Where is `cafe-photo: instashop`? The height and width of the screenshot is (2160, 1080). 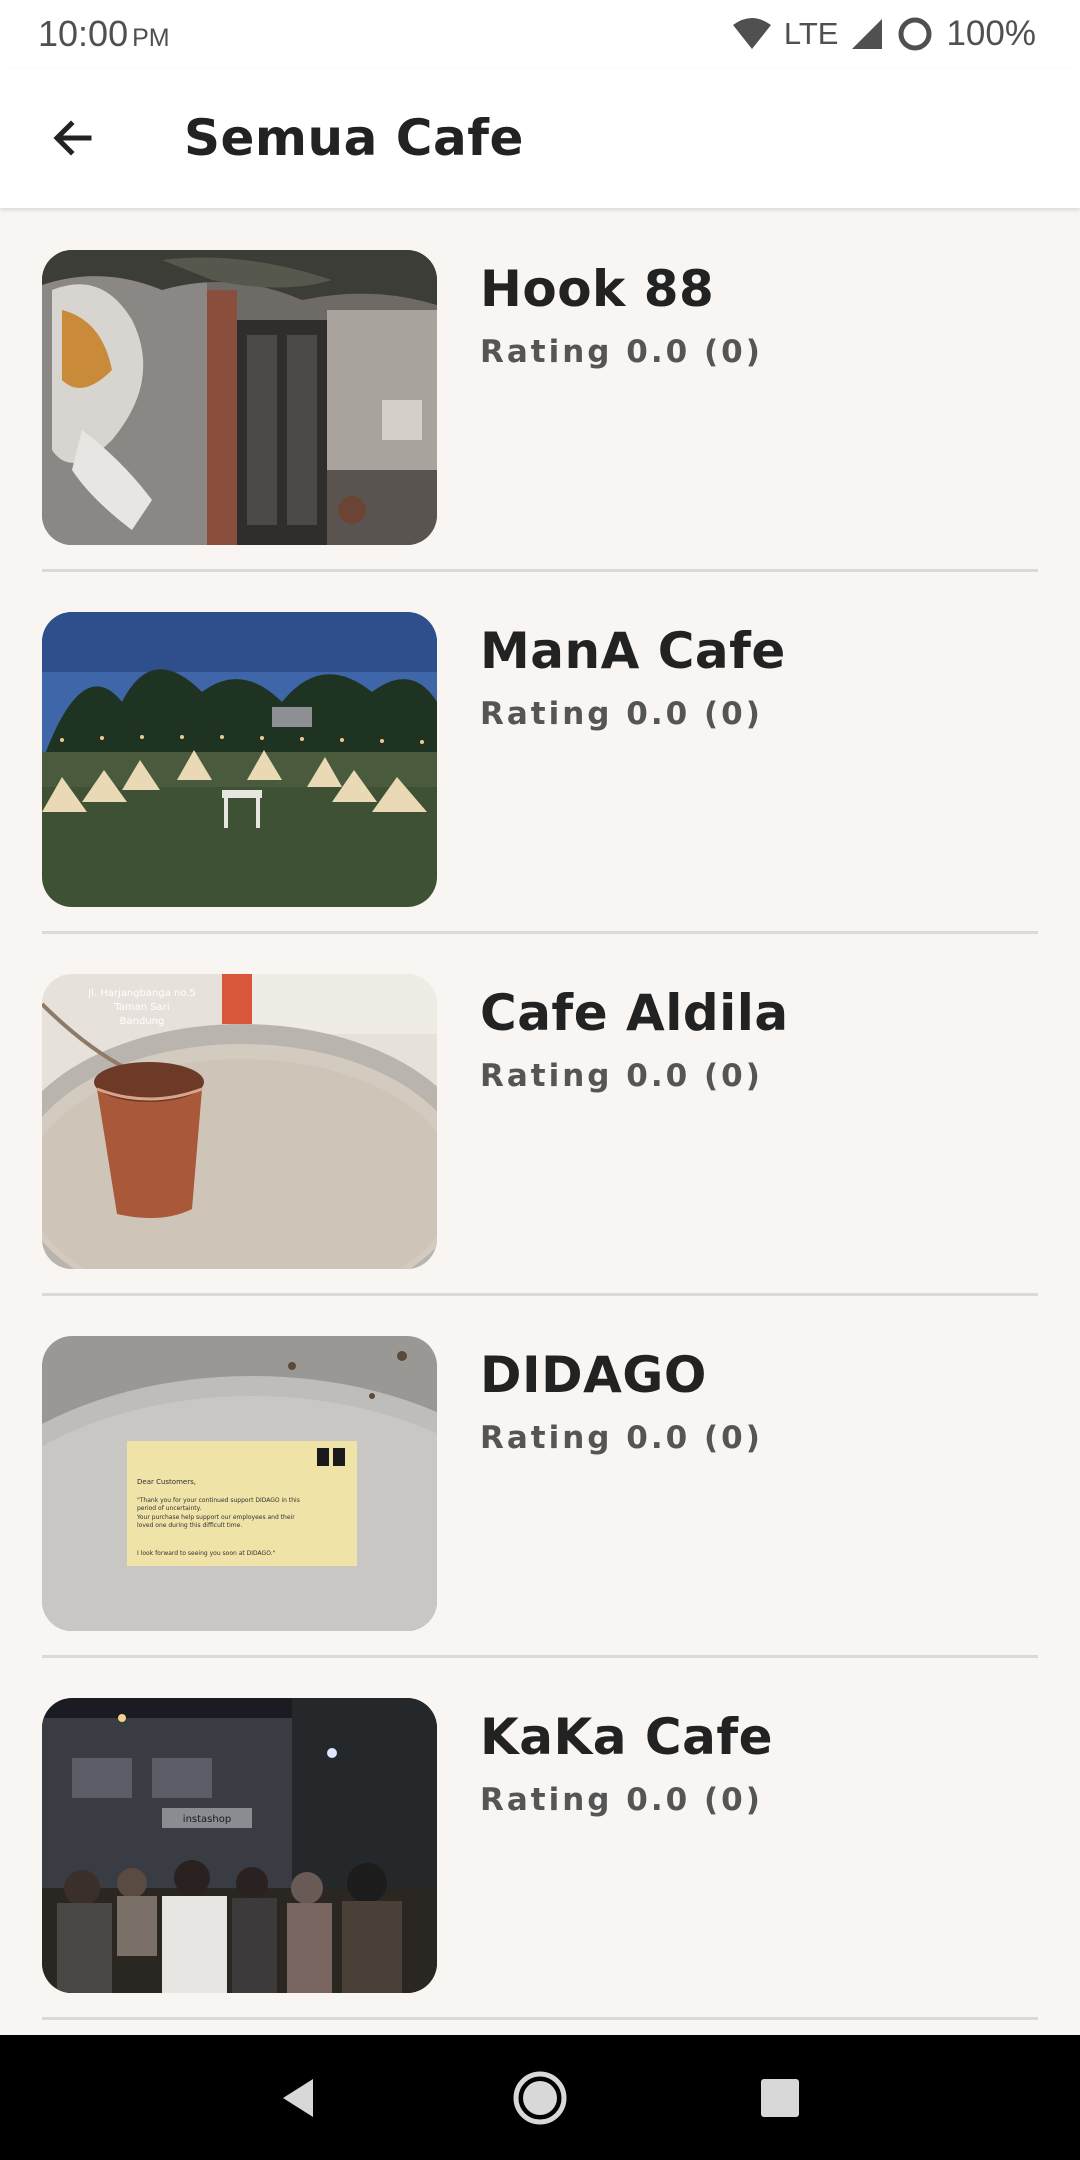 cafe-photo: instashop is located at coordinates (239, 1845).